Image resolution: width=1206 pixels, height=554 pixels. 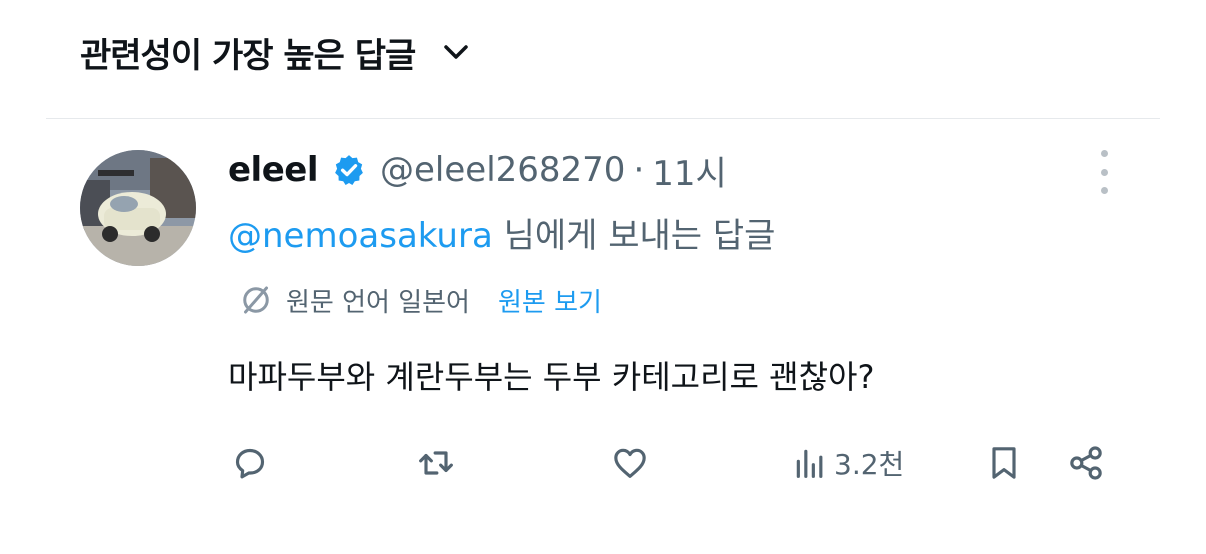 What do you see at coordinates (248, 55) in the screenshot?
I see `sort-label: 관련성이 가장 높은 답글` at bounding box center [248, 55].